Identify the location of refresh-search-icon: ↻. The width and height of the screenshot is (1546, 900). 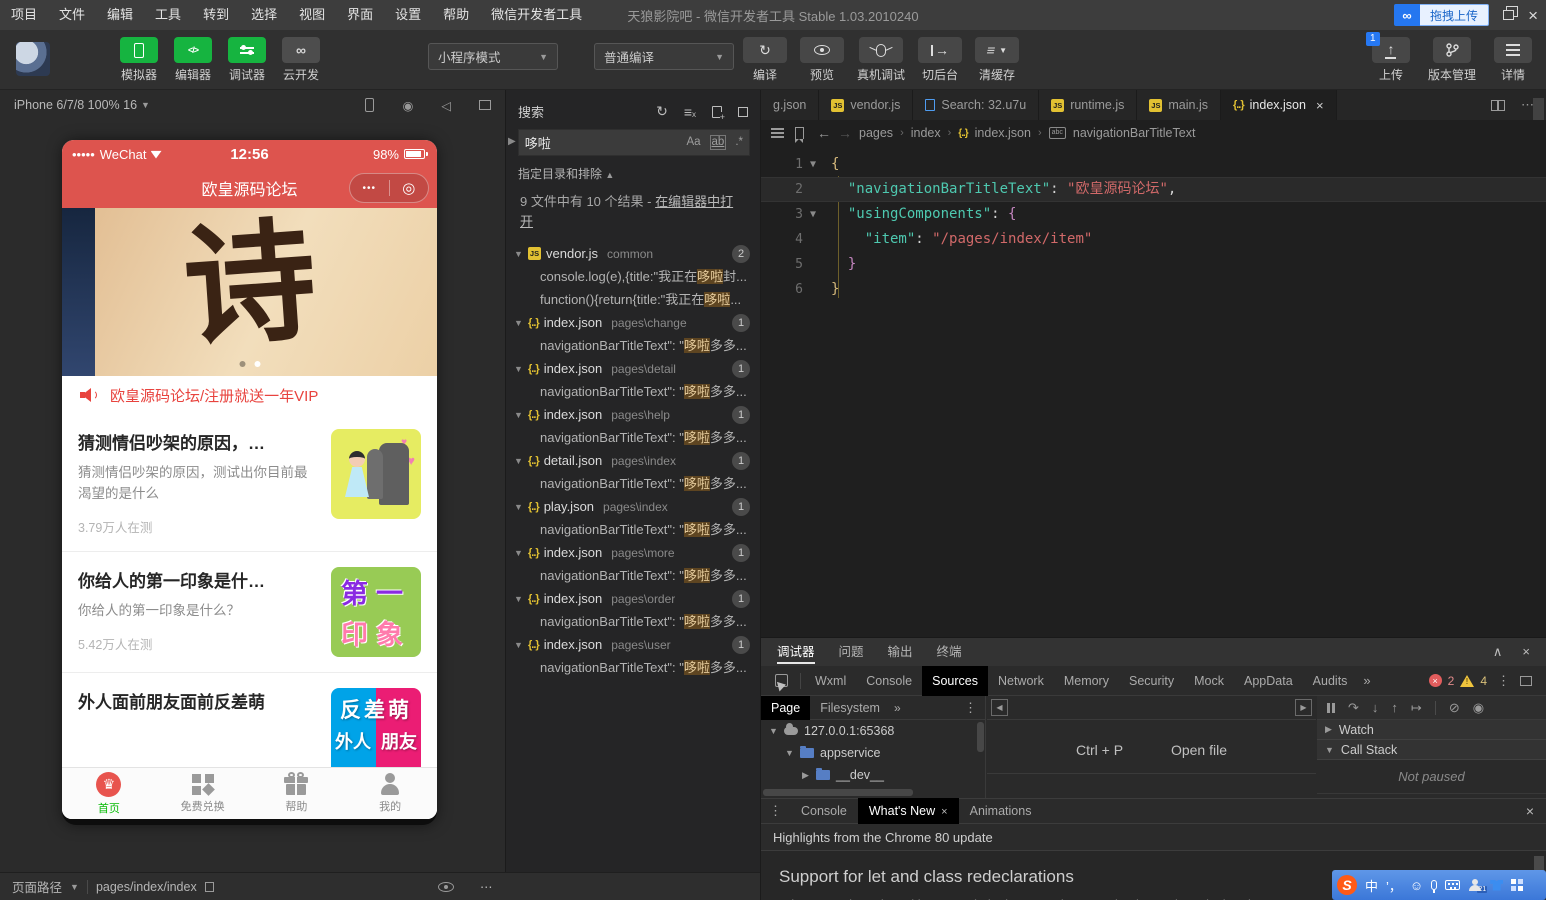
(662, 111).